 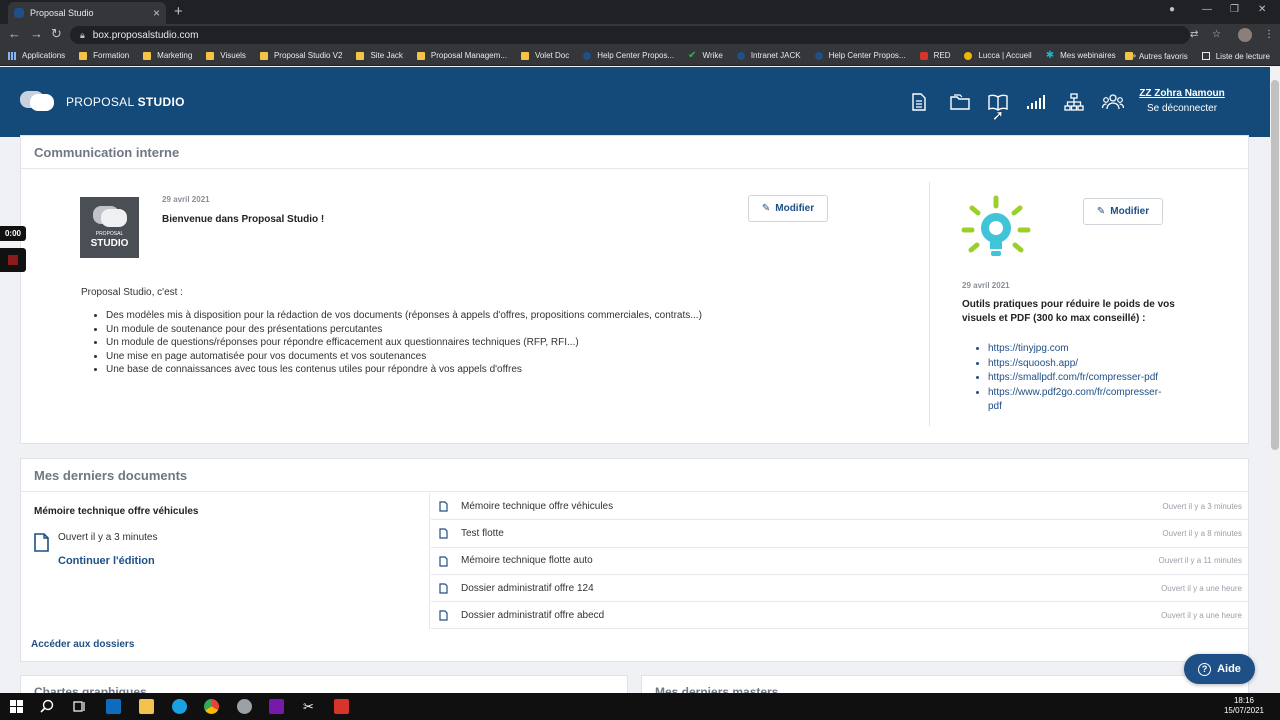 What do you see at coordinates (13, 233) in the screenshot?
I see `recording-timer: 0:00` at bounding box center [13, 233].